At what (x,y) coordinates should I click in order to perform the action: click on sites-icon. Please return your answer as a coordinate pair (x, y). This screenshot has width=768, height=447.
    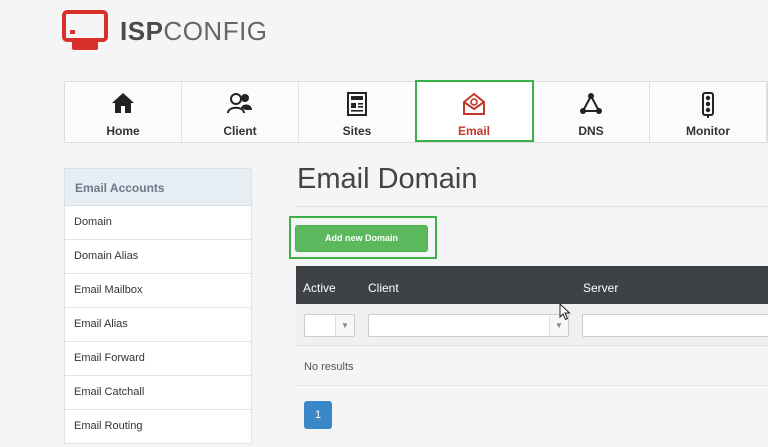
    Looking at the image, I should click on (357, 104).